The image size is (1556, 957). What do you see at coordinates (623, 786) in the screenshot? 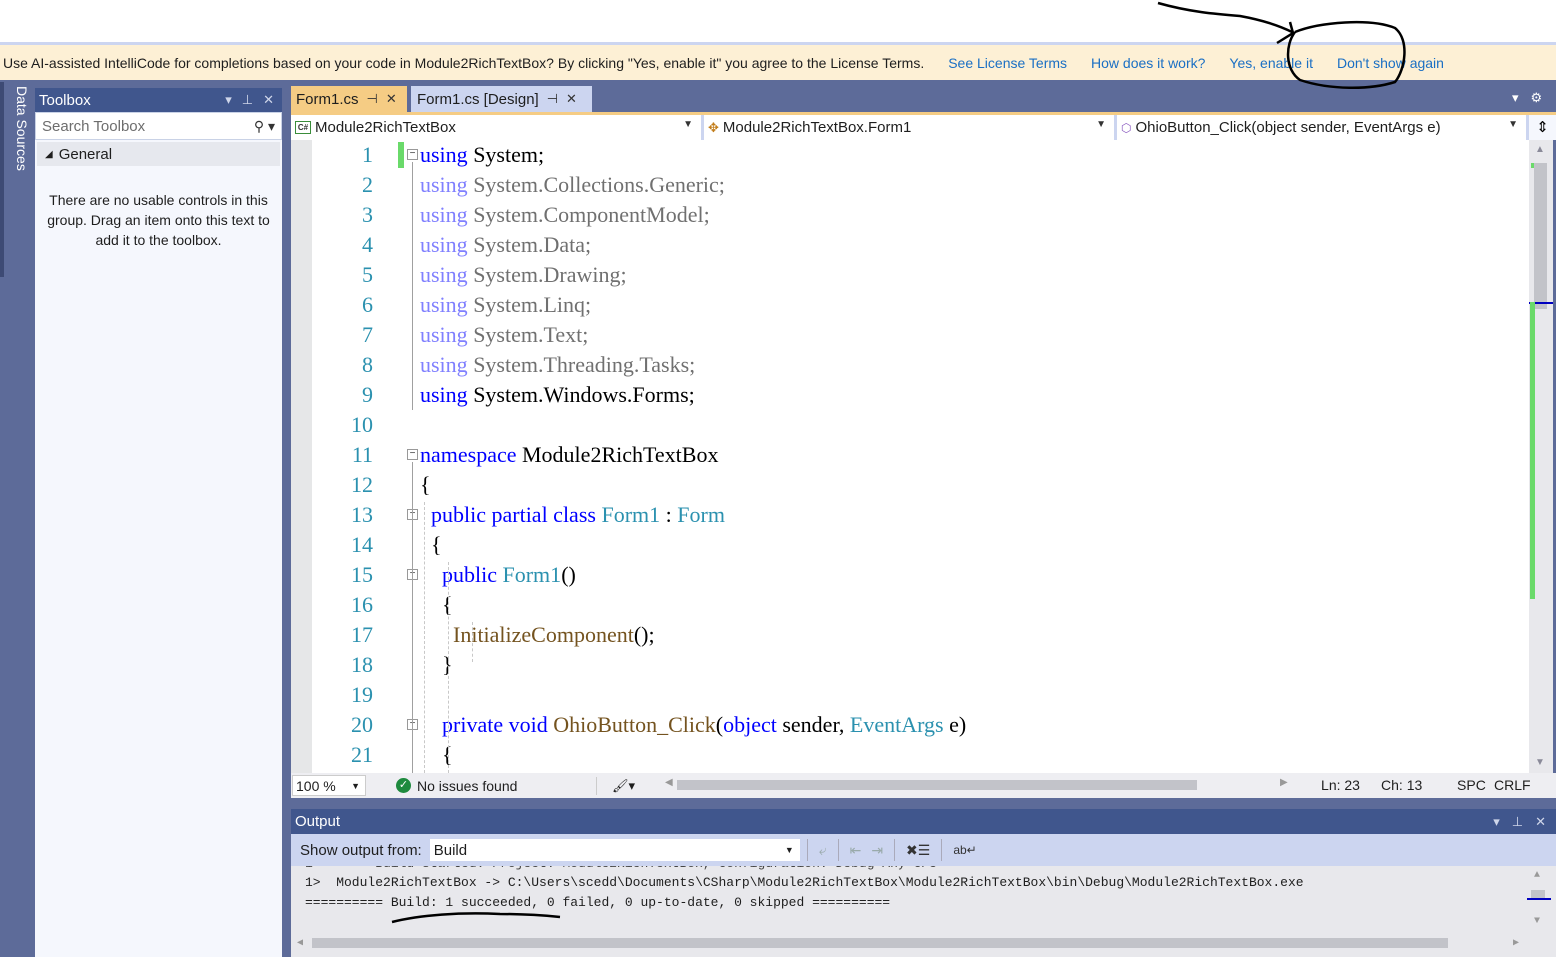
I see `code-cleanup-brush-icon: 🖌▾` at bounding box center [623, 786].